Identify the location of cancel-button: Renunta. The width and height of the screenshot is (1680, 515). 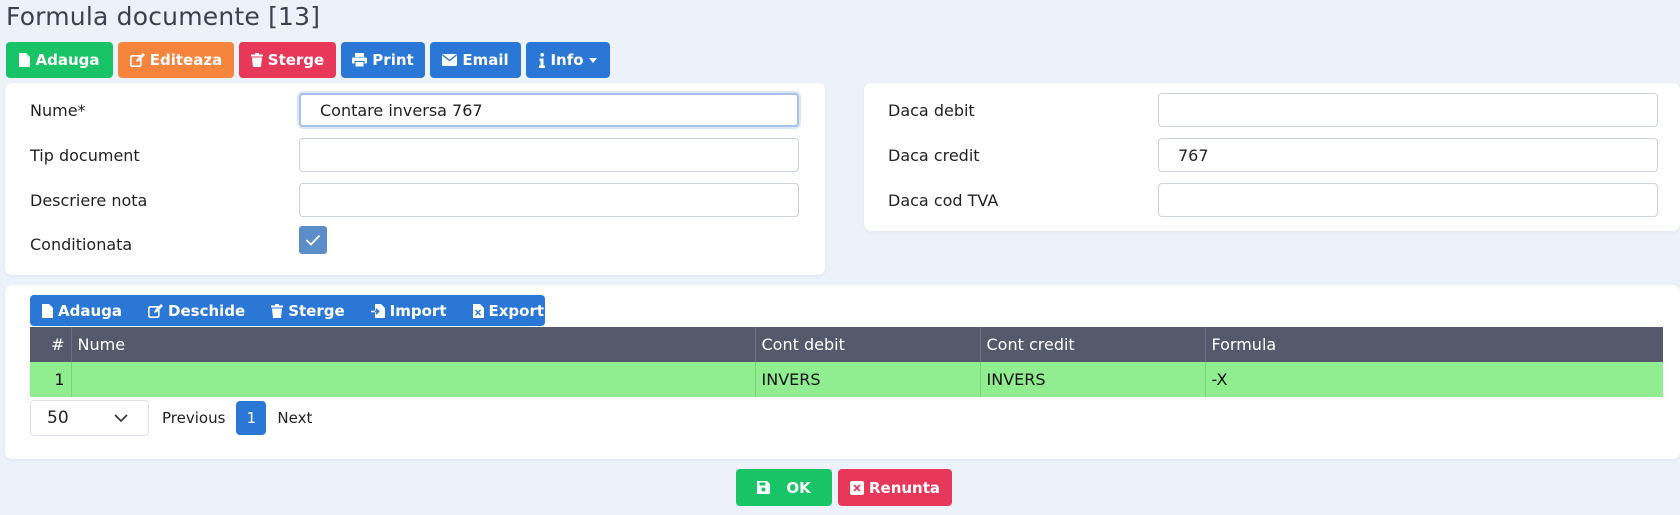
(895, 487).